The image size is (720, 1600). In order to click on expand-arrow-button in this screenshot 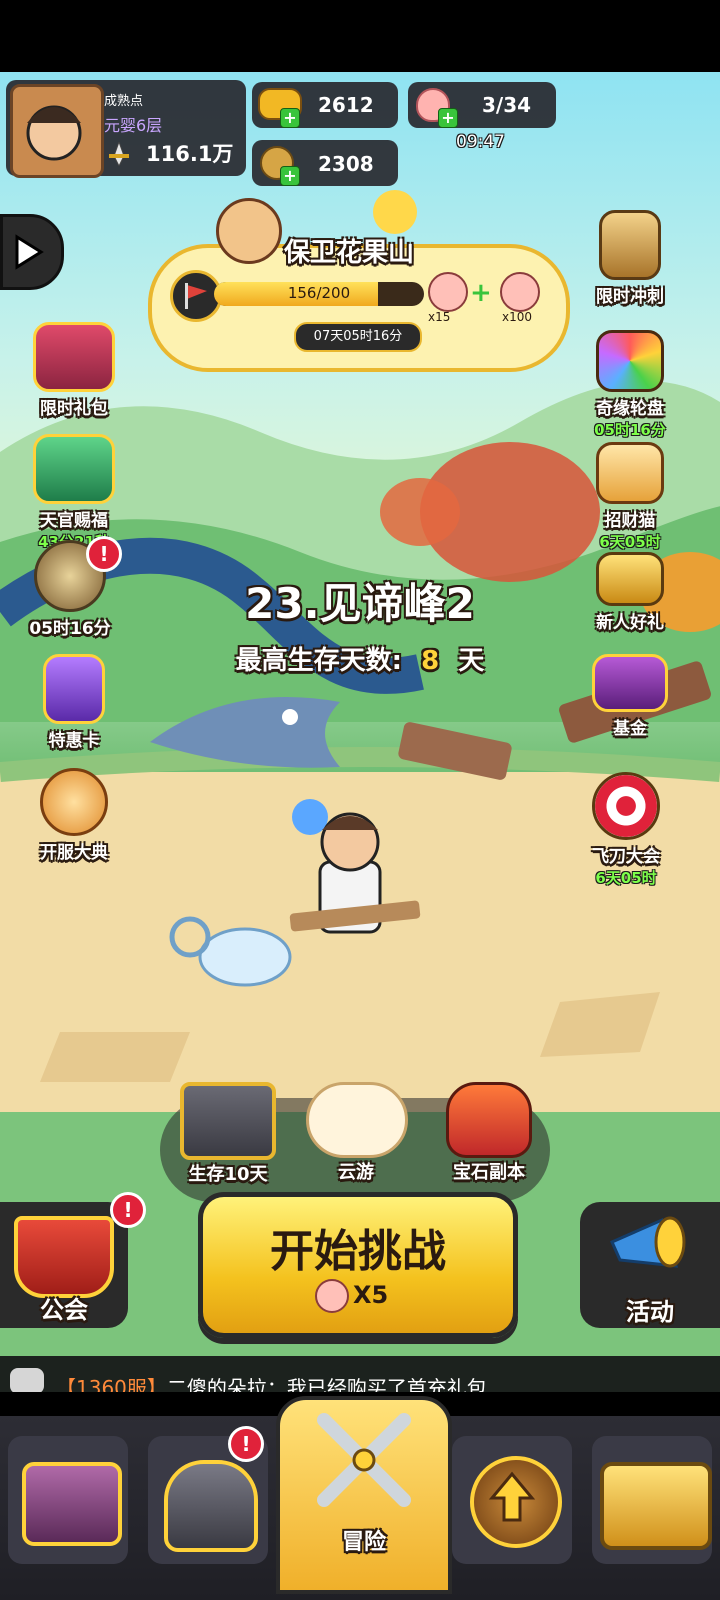, I will do `click(32, 252)`.